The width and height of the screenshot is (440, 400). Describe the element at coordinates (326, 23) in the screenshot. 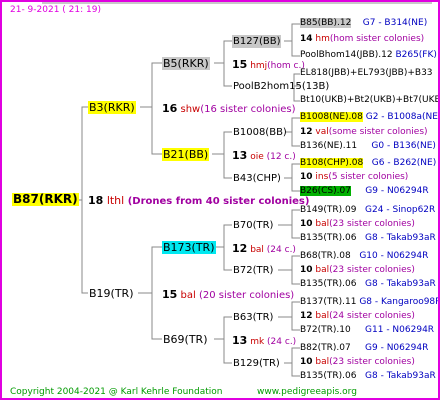

I see `colony-ref: B85(BB).12` at that location.